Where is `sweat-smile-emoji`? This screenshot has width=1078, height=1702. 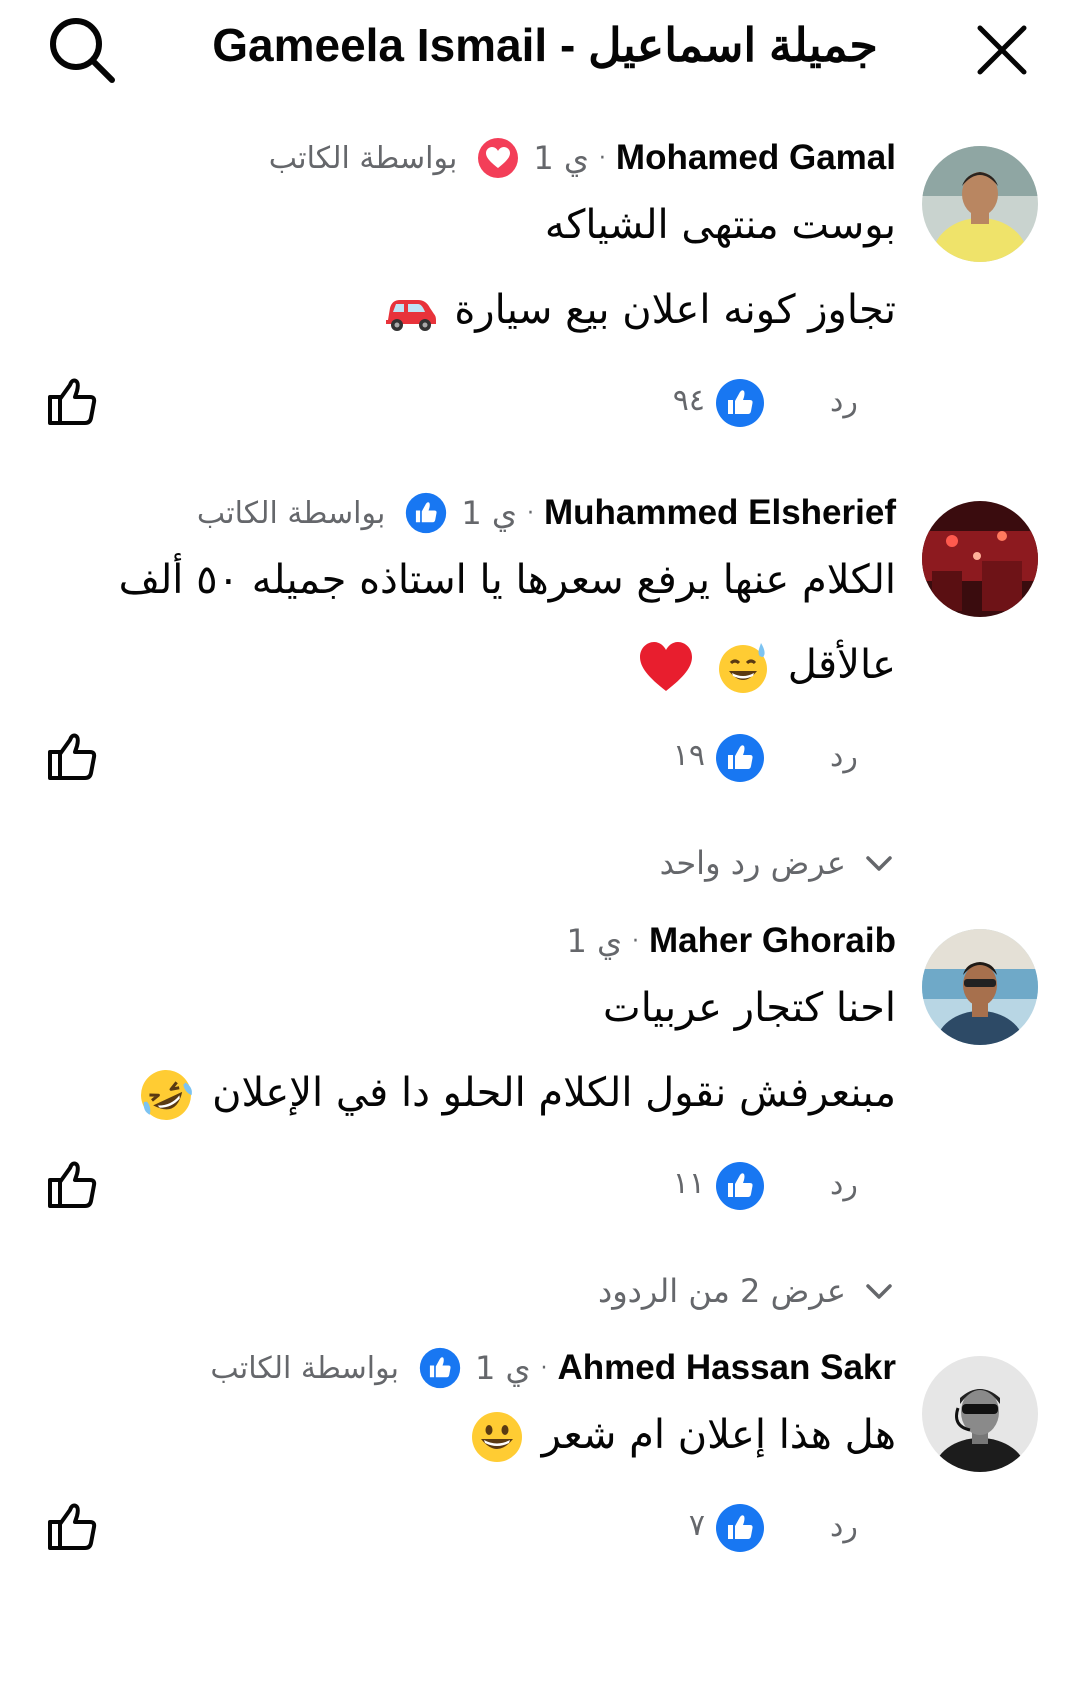
sweat-smile-emoji is located at coordinates (743, 668).